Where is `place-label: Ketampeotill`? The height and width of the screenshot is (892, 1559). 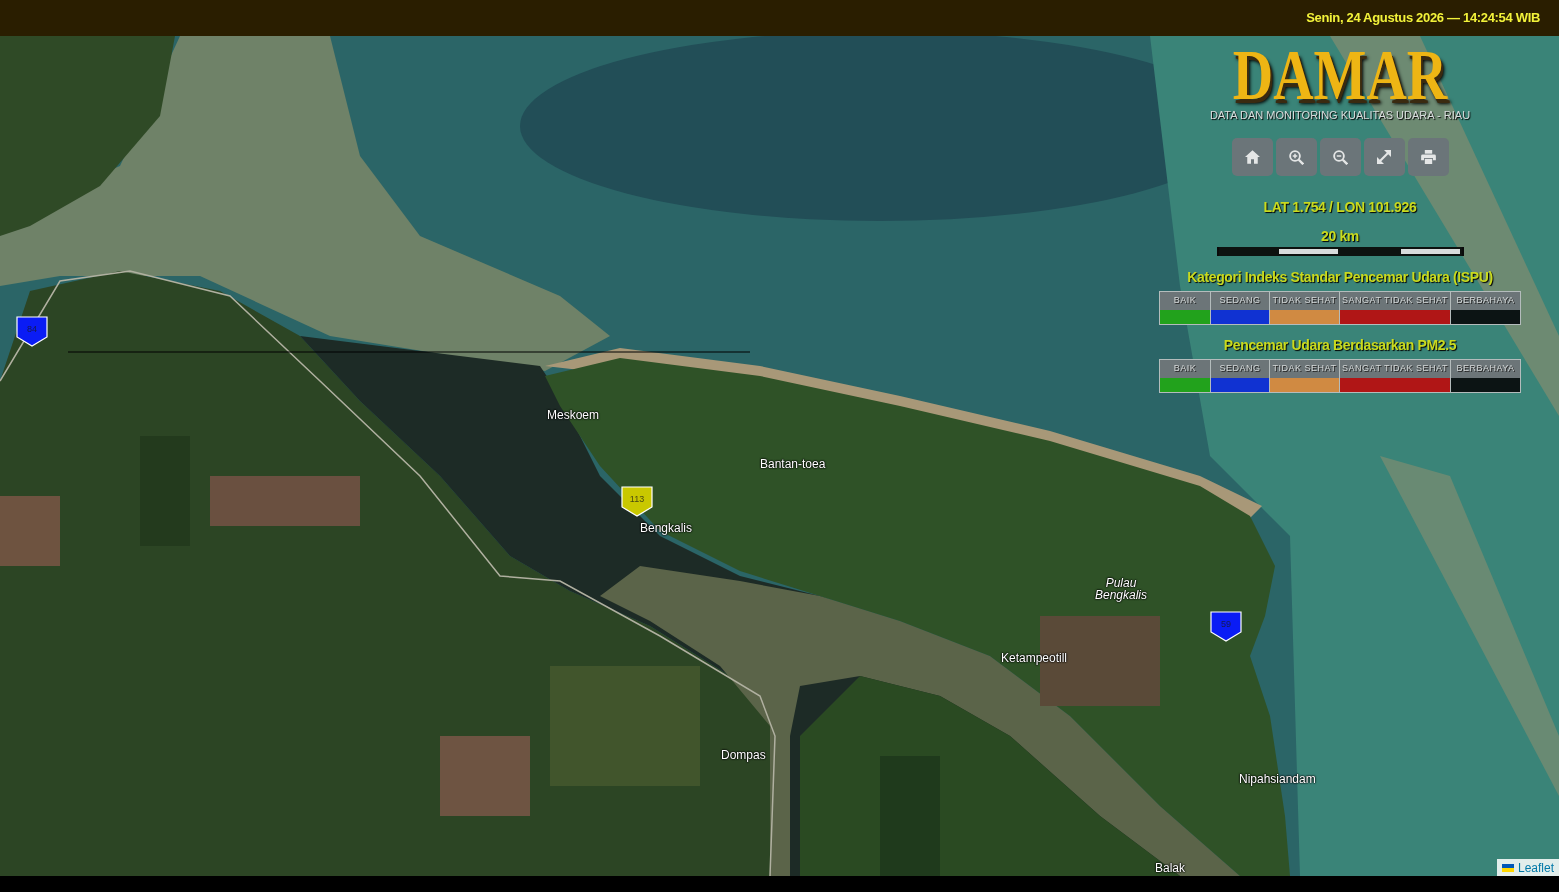 place-label: Ketampeotill is located at coordinates (1034, 658).